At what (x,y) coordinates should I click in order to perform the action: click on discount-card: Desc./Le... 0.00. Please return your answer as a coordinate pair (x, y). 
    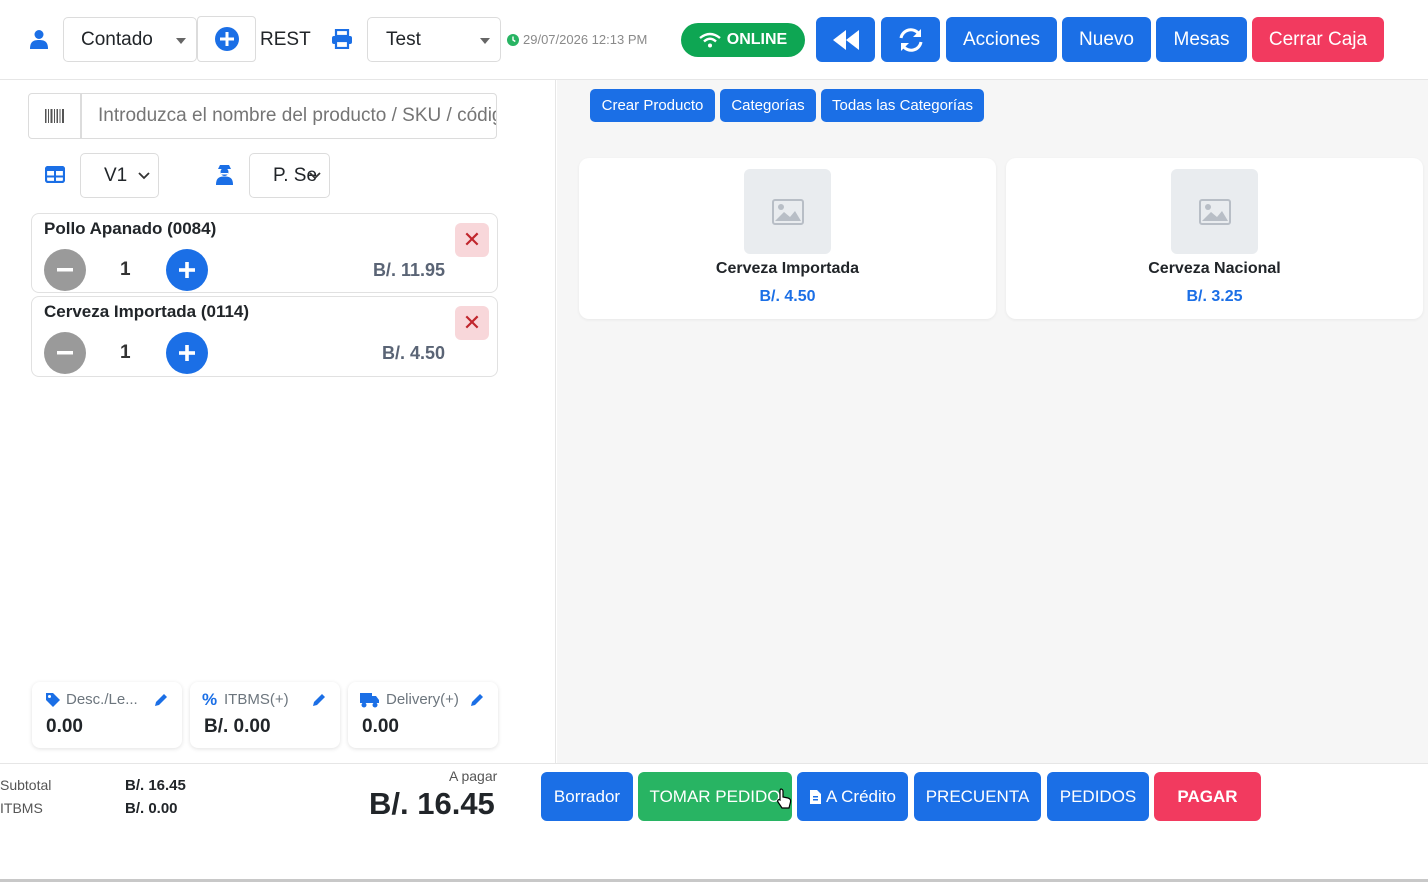
    Looking at the image, I should click on (107, 715).